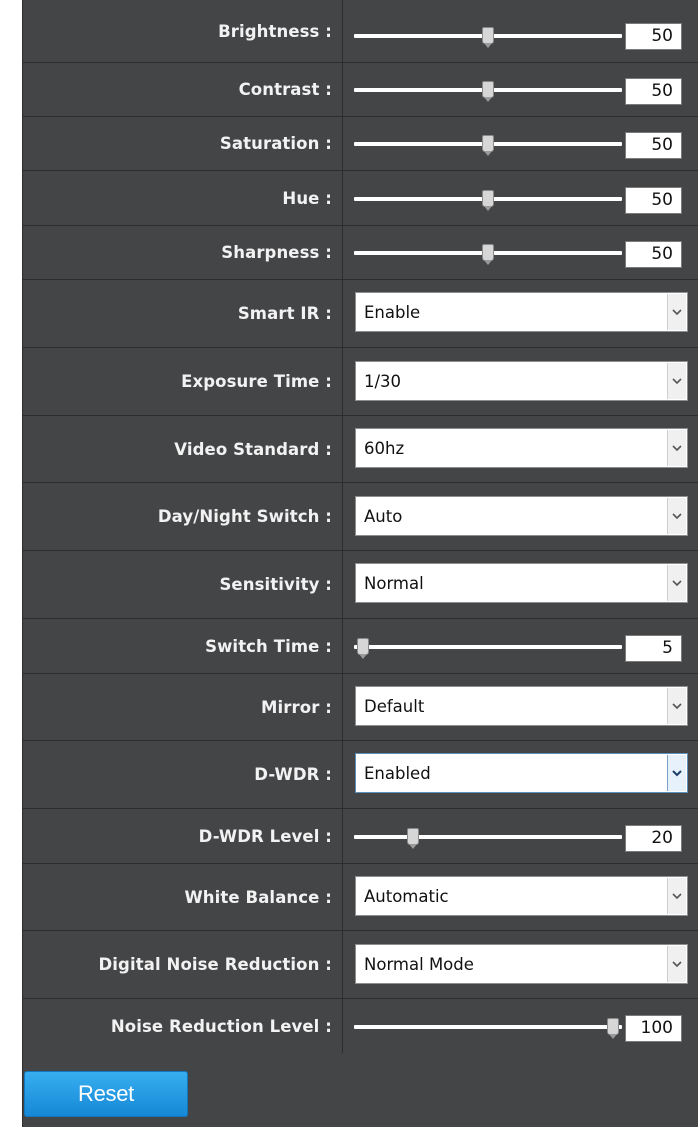 This screenshot has width=699, height=1127. What do you see at coordinates (653, 145) in the screenshot?
I see `saturation-value-input: 50` at bounding box center [653, 145].